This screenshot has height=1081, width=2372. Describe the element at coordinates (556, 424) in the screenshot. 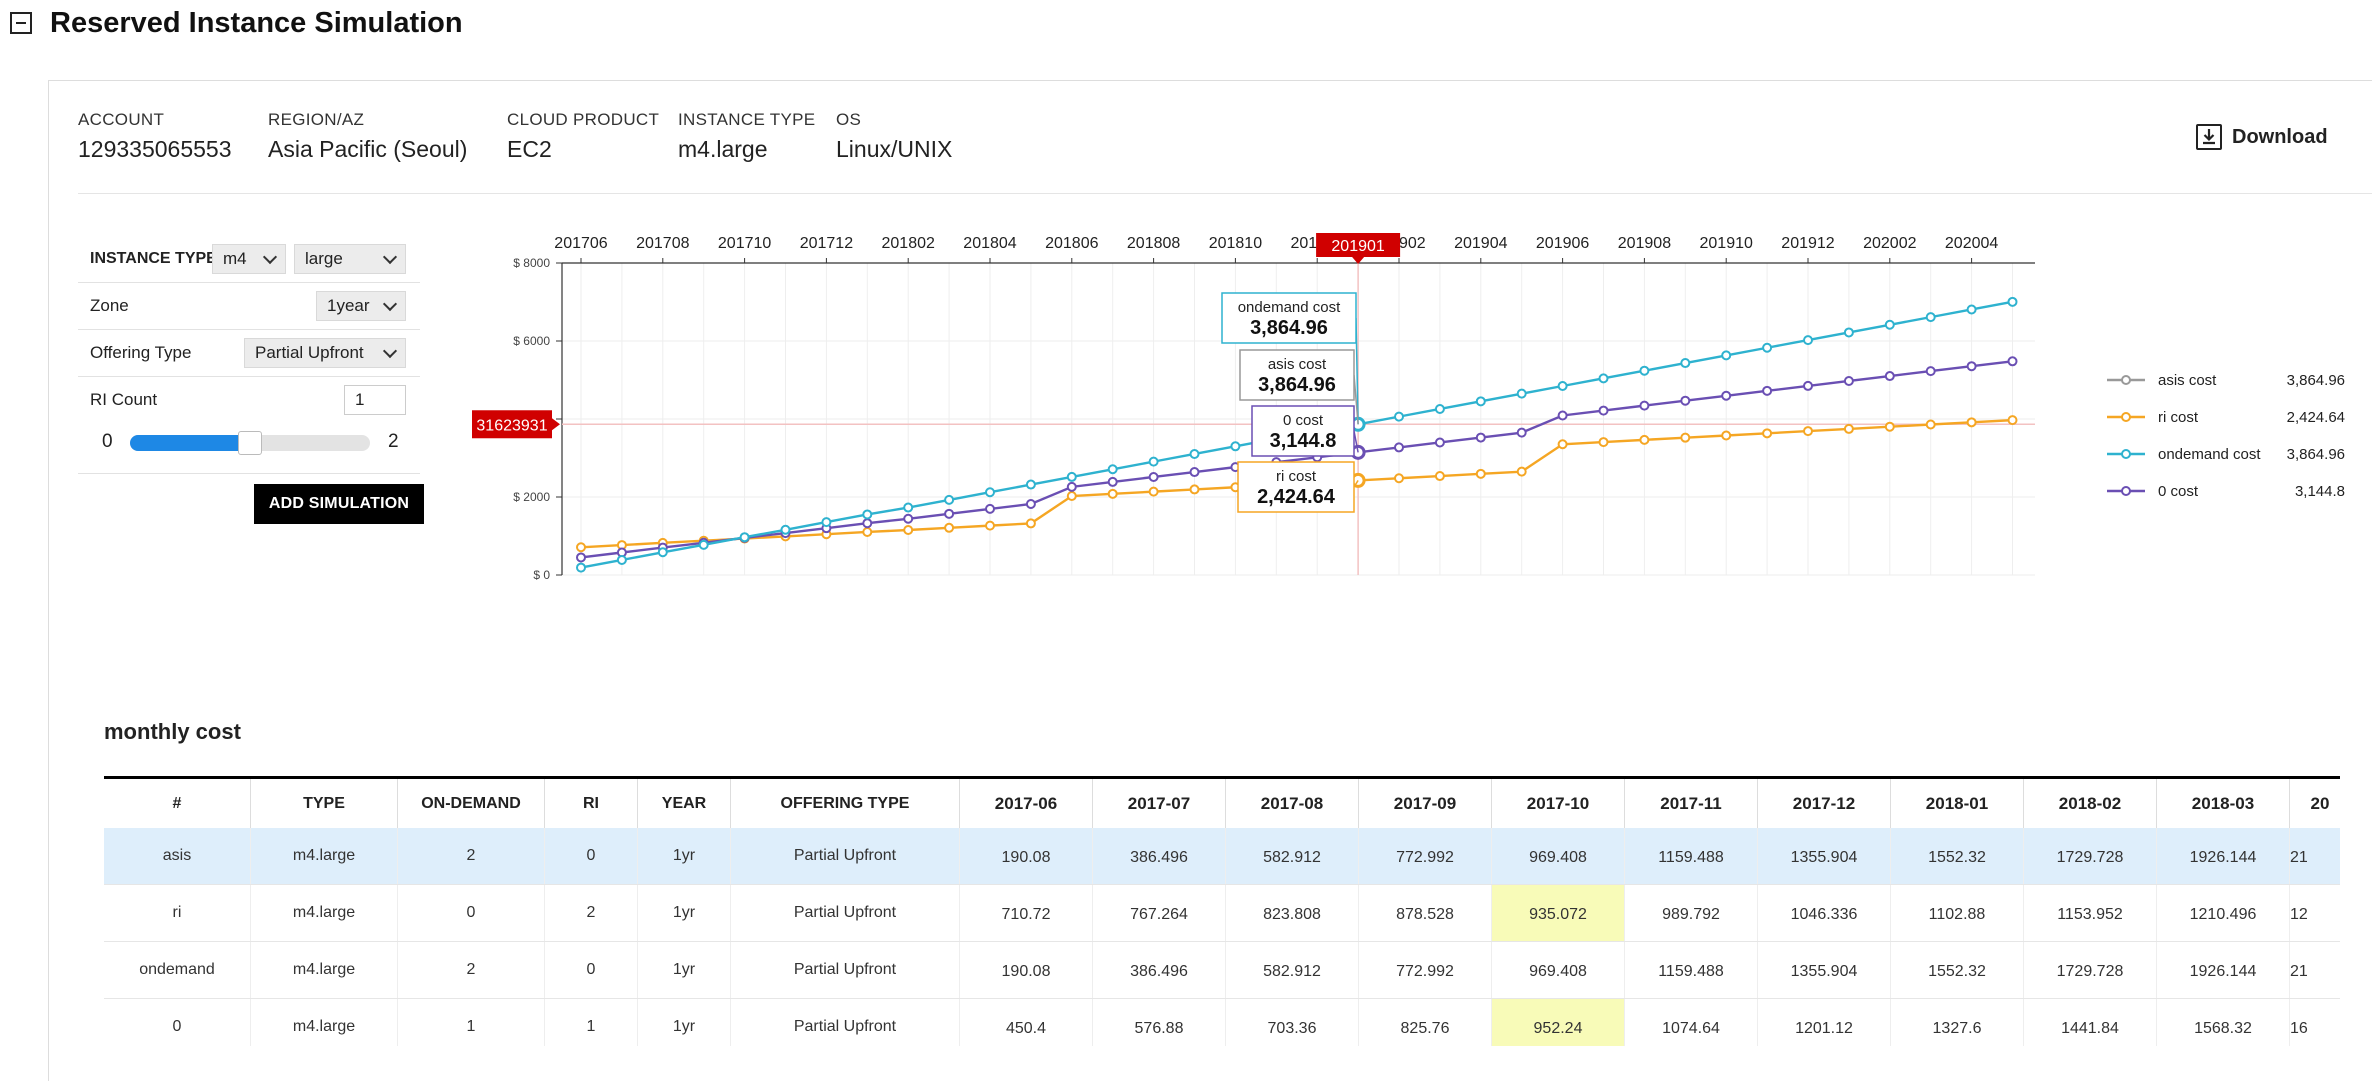

I see `reference-badge-arrow` at that location.